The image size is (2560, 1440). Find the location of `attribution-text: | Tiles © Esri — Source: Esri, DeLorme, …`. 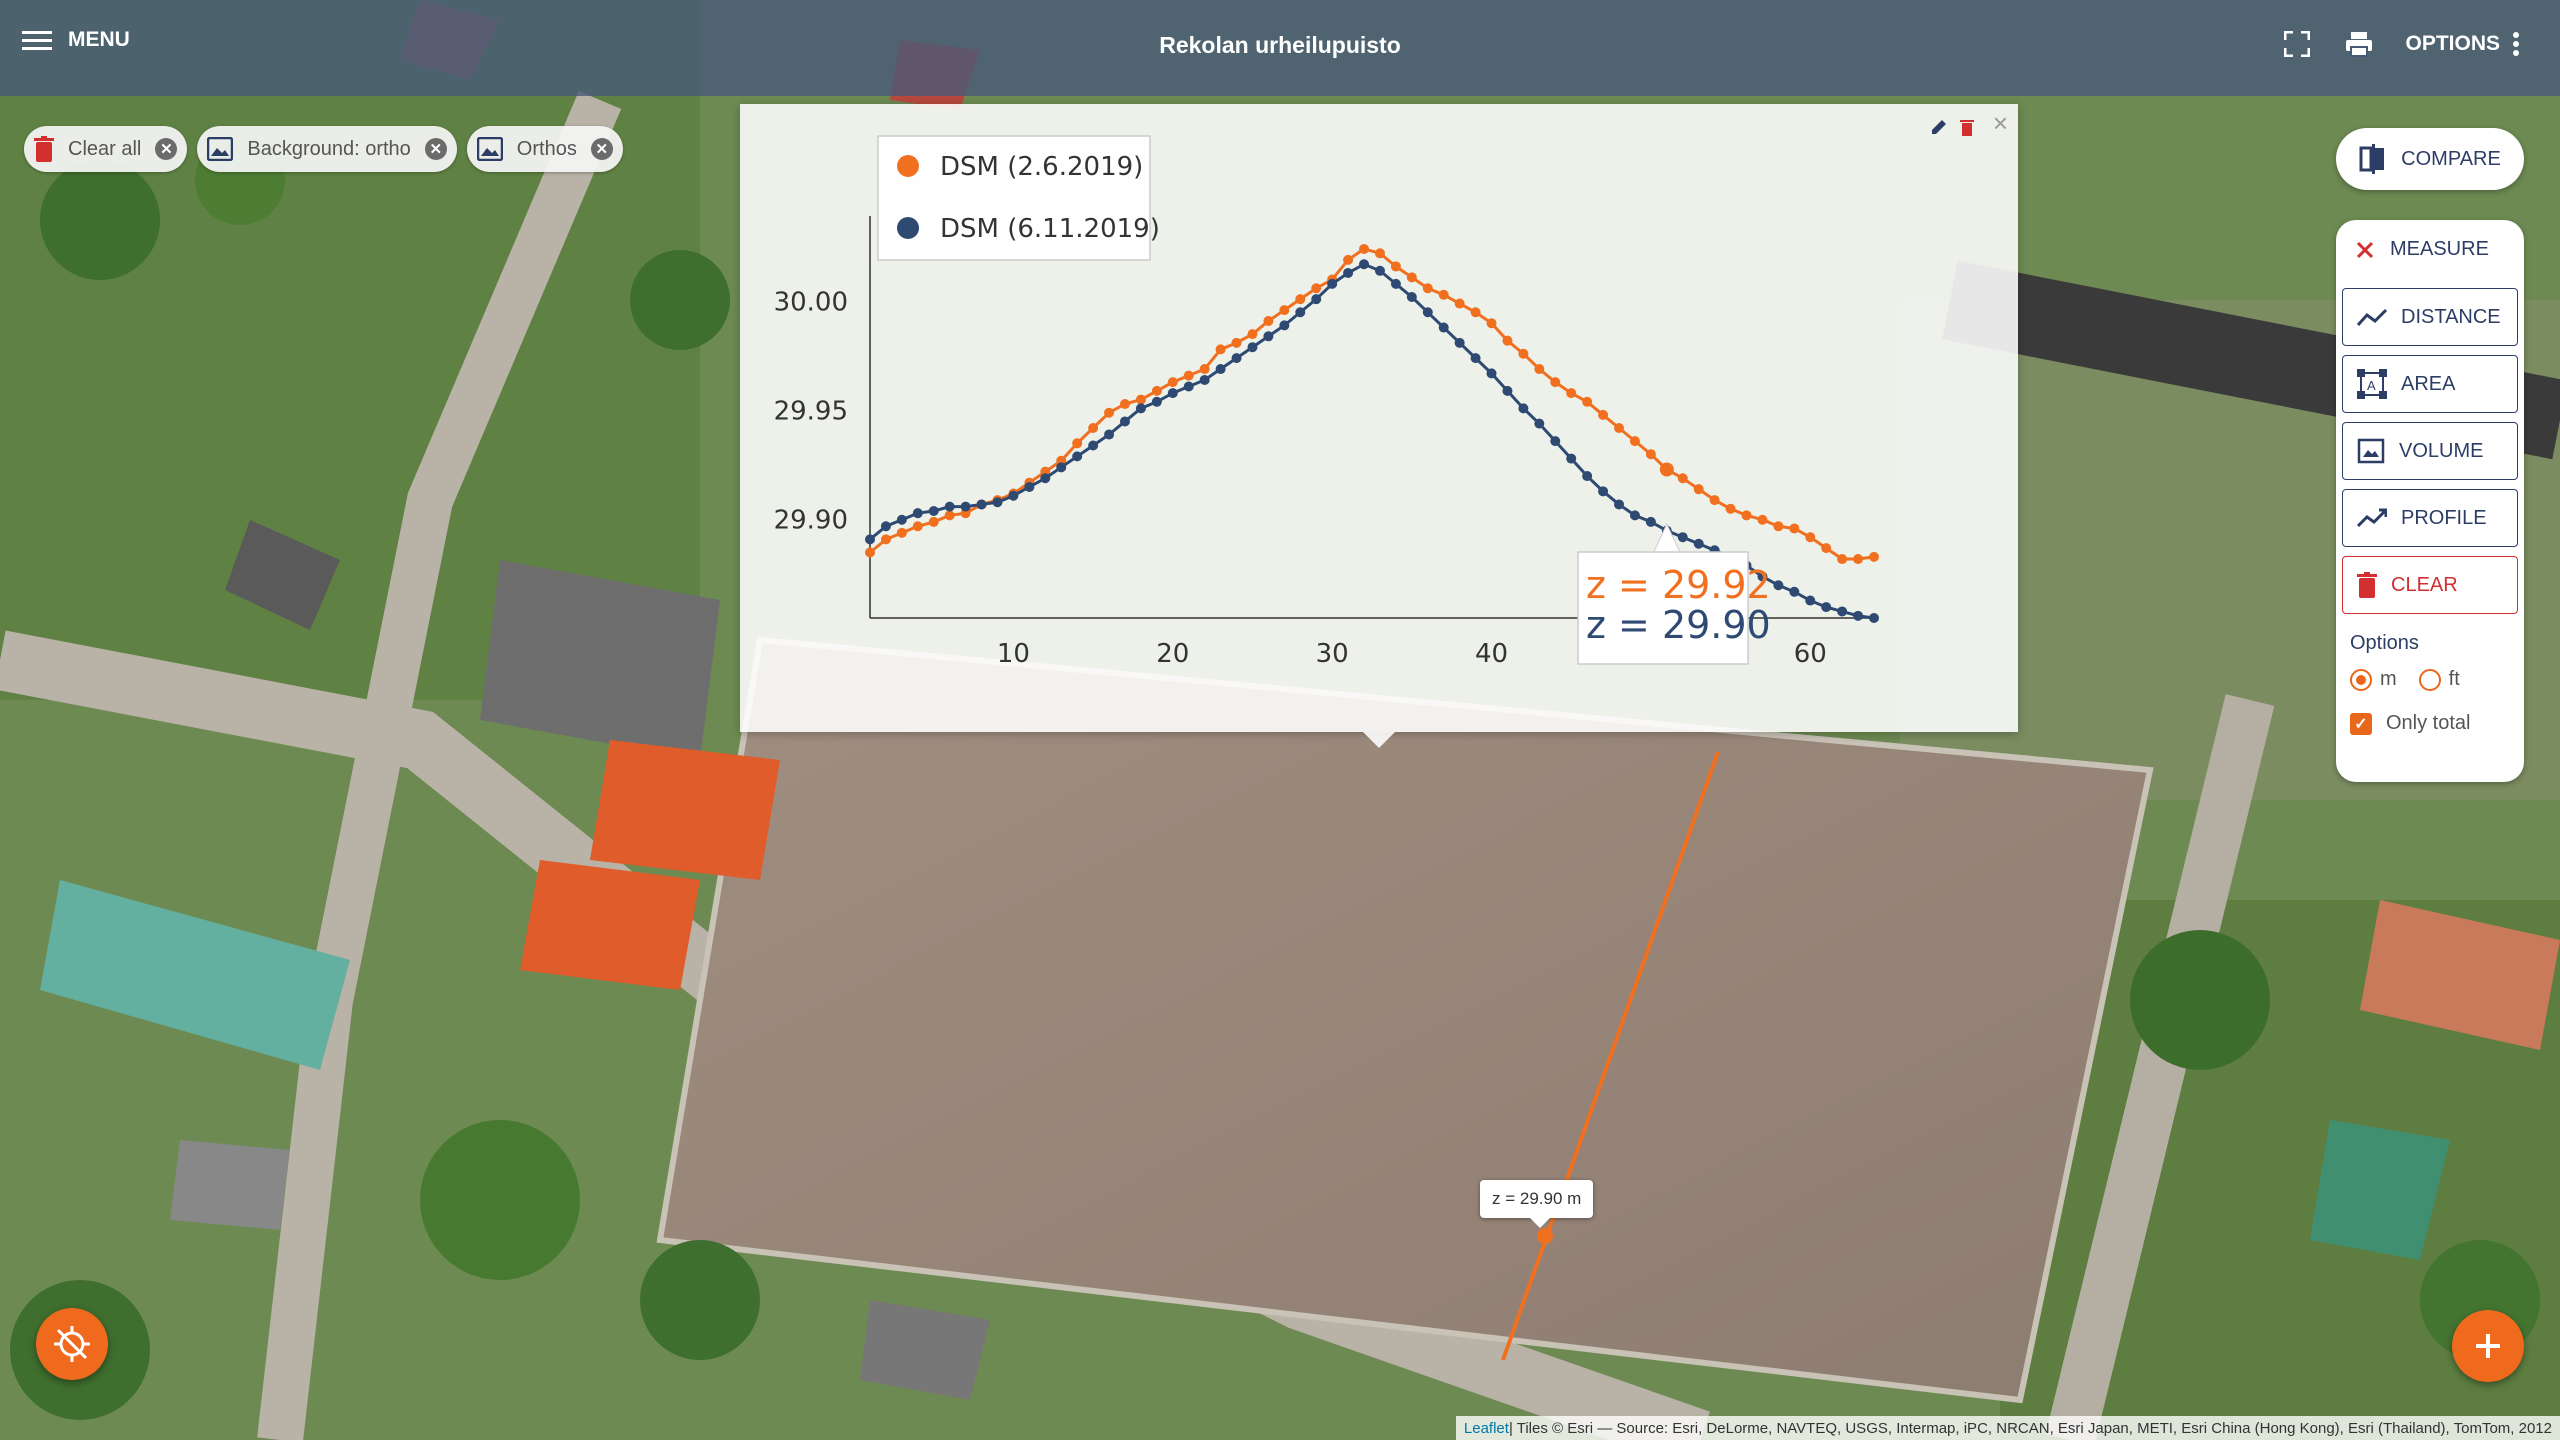

attribution-text: | Tiles © Esri — Source: Esri, DeLorme, … is located at coordinates (2030, 1428).